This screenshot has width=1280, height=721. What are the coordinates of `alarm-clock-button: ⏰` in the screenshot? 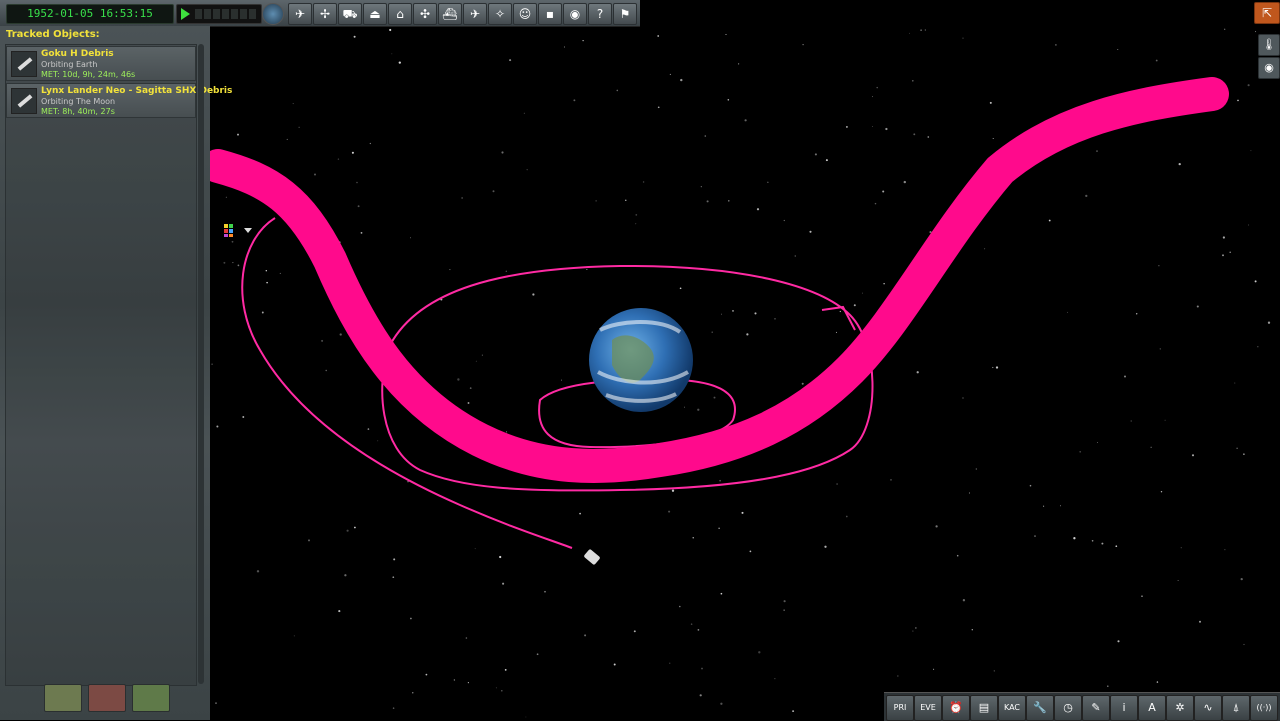 It's located at (956, 708).